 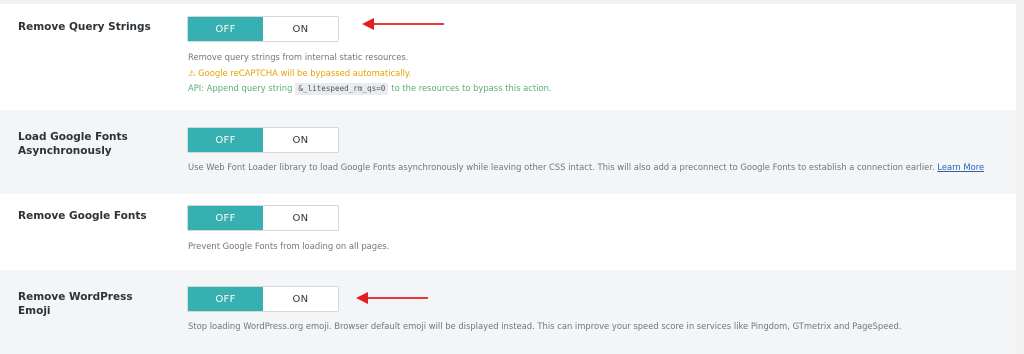 I want to click on setting-label: Remove WordPress Emoji, so click(x=75, y=304).